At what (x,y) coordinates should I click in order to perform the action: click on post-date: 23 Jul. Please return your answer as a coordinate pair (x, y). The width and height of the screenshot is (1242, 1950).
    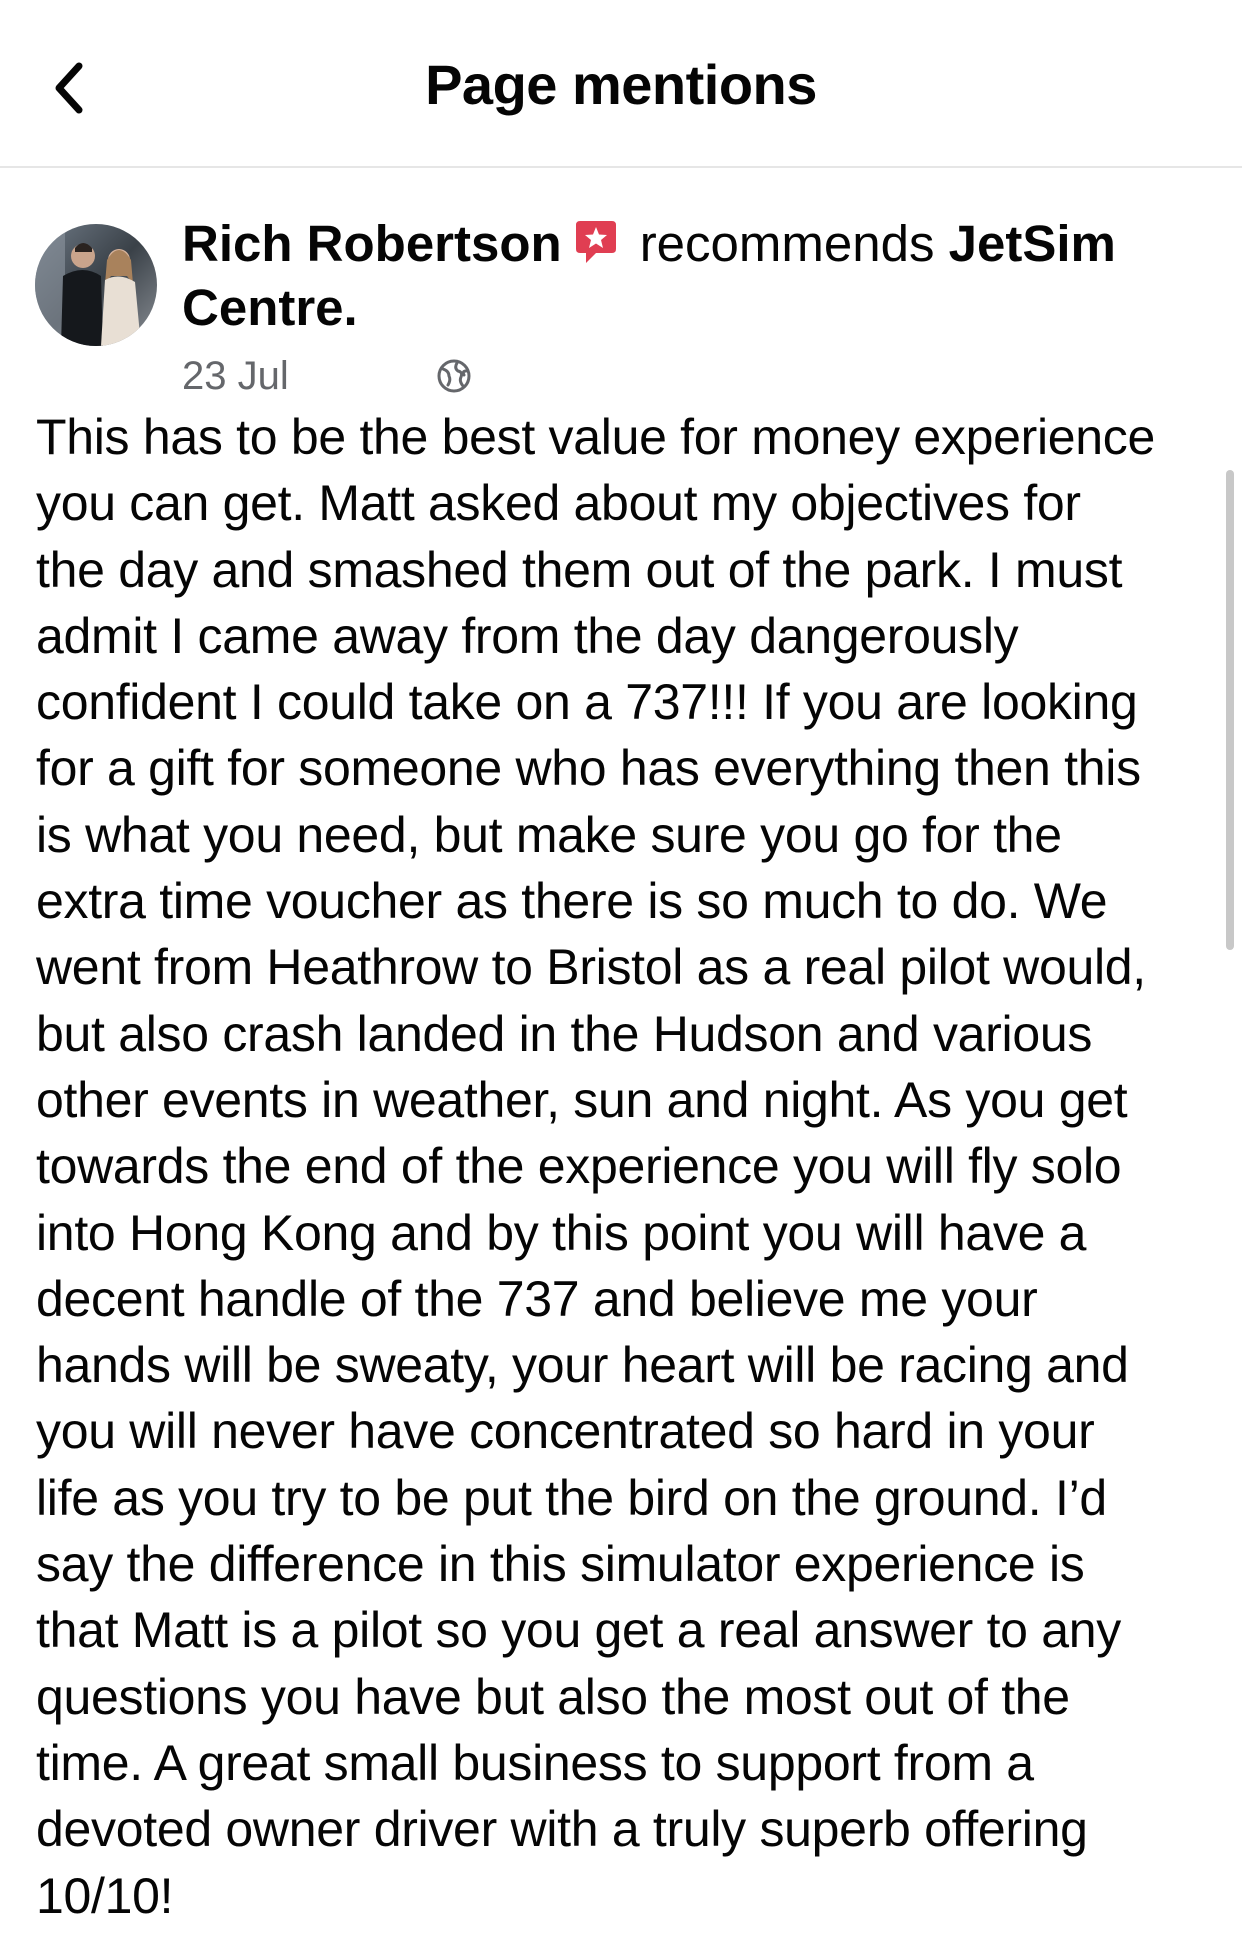
    Looking at the image, I should click on (235, 376).